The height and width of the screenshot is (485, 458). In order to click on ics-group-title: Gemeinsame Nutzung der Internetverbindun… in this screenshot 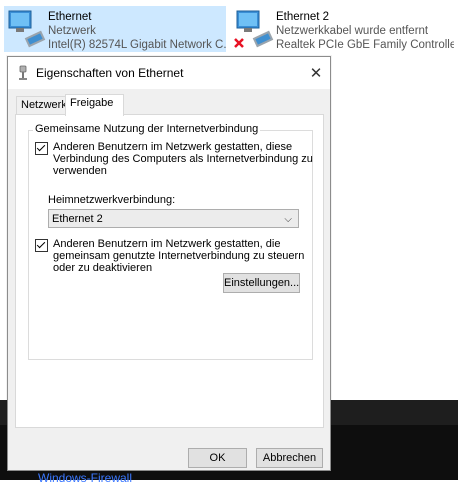, I will do `click(147, 129)`.